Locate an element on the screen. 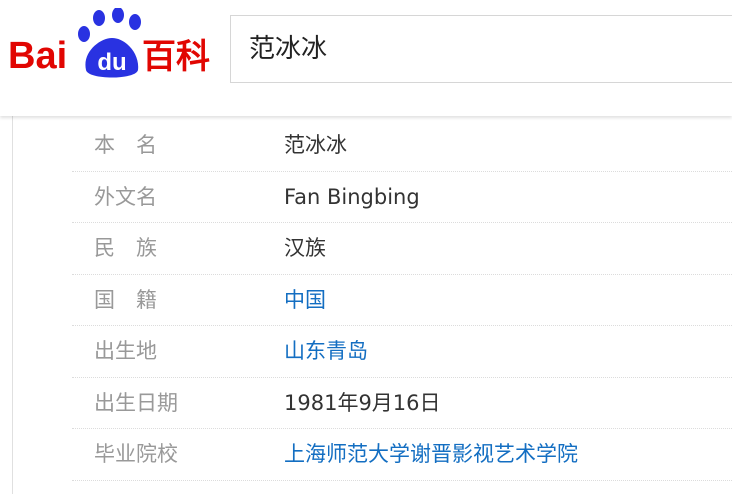  info-value: 范冰冰 is located at coordinates (315, 145).